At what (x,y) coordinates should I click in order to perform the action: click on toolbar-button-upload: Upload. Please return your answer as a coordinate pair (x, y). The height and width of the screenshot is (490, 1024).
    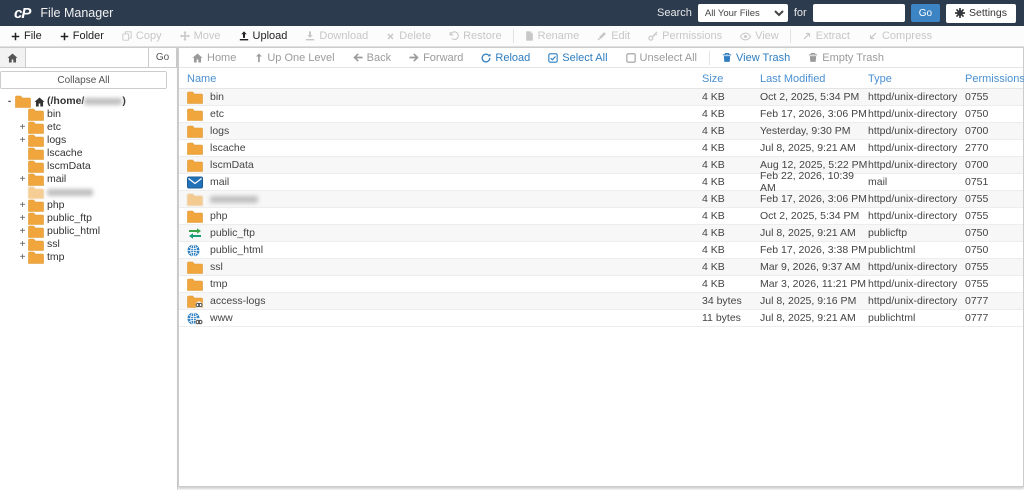
    Looking at the image, I should click on (263, 36).